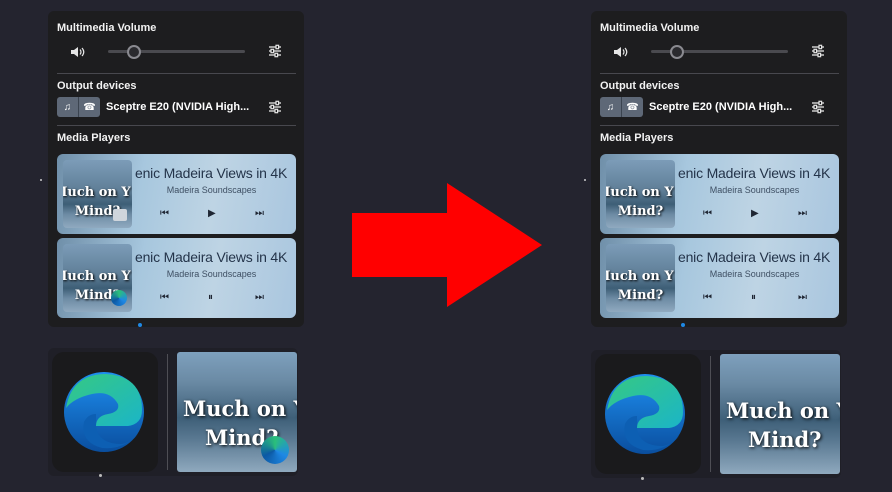  What do you see at coordinates (120, 215) in the screenshot?
I see `folder-app-icon` at bounding box center [120, 215].